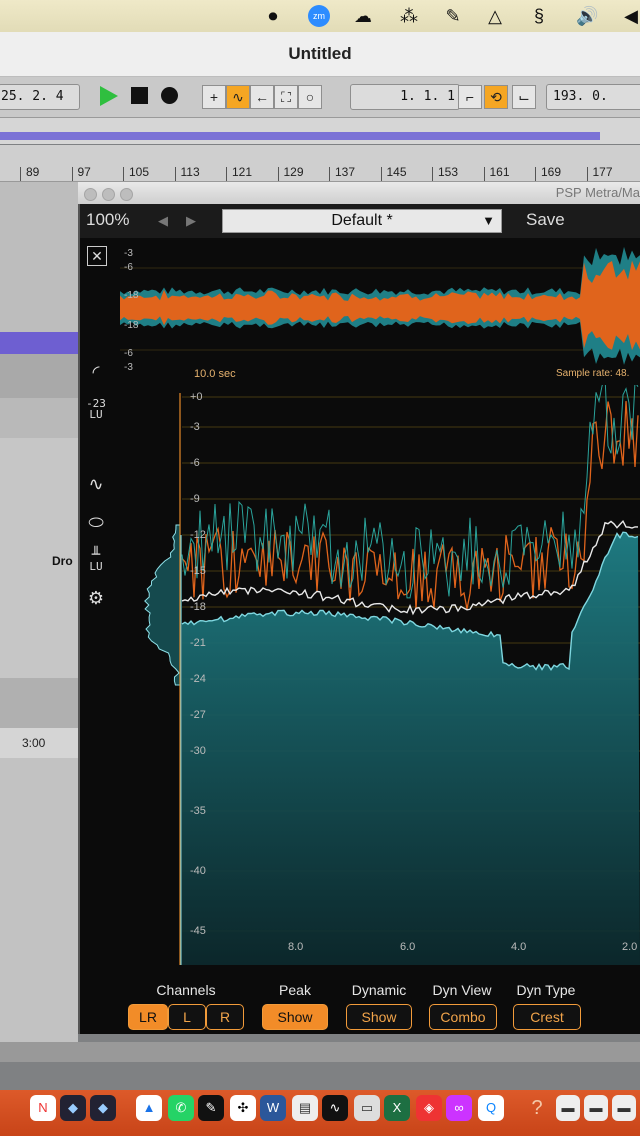  I want to click on zoom-icon: zm, so click(319, 16).